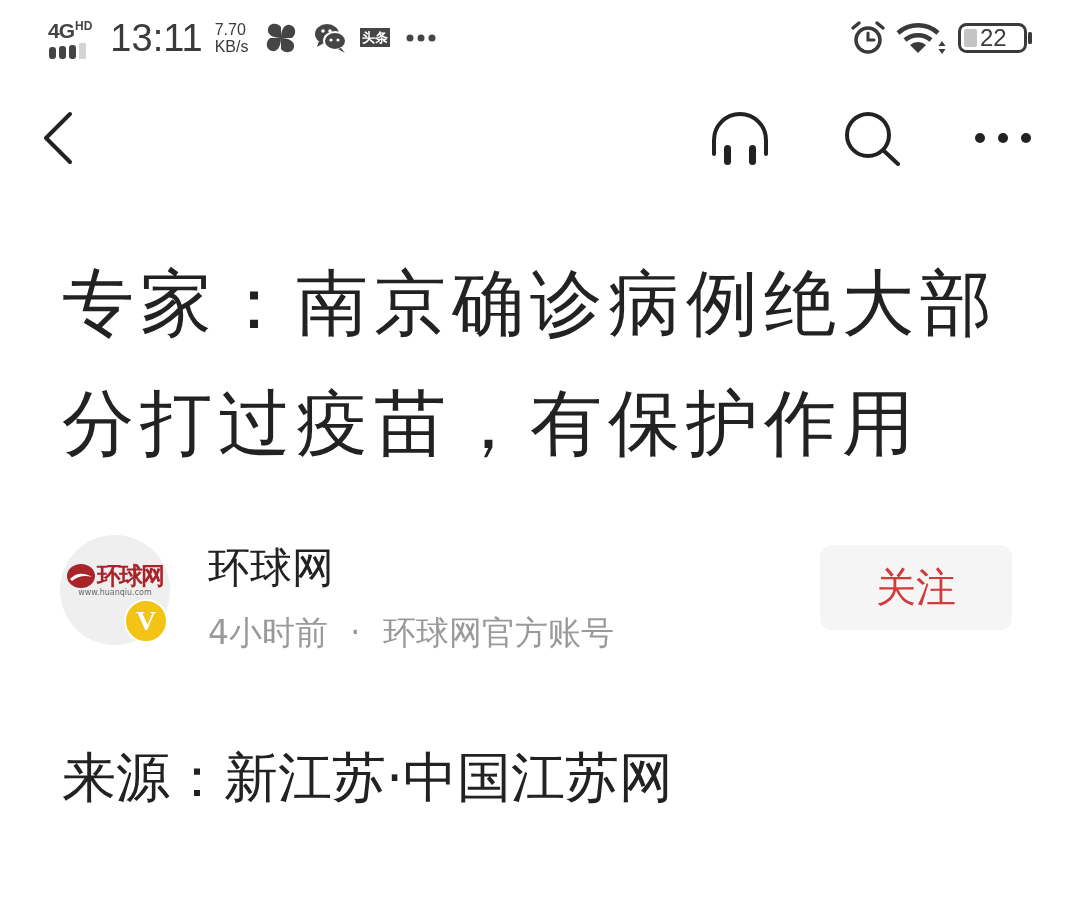 The height and width of the screenshot is (908, 1080). I want to click on battery-icon, so click(995, 37).